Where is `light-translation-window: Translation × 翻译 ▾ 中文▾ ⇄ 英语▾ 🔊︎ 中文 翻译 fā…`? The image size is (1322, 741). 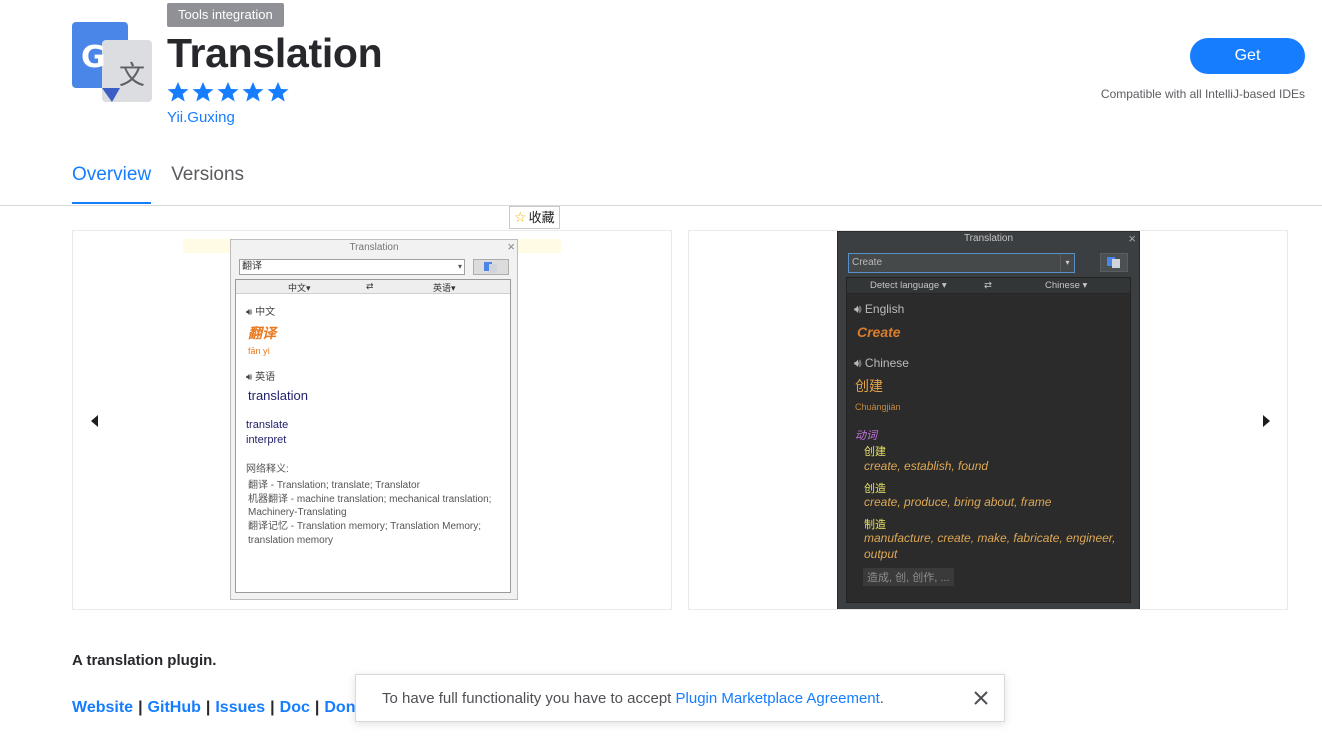 light-translation-window: Translation × 翻译 ▾ 中文▾ ⇄ 英语▾ 🔊︎ 中文 翻译 fā… is located at coordinates (374, 419).